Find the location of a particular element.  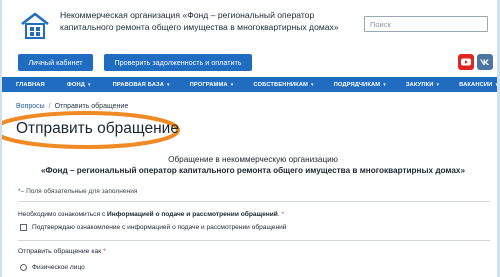

search-placeholder: Поиск is located at coordinates (380, 24).